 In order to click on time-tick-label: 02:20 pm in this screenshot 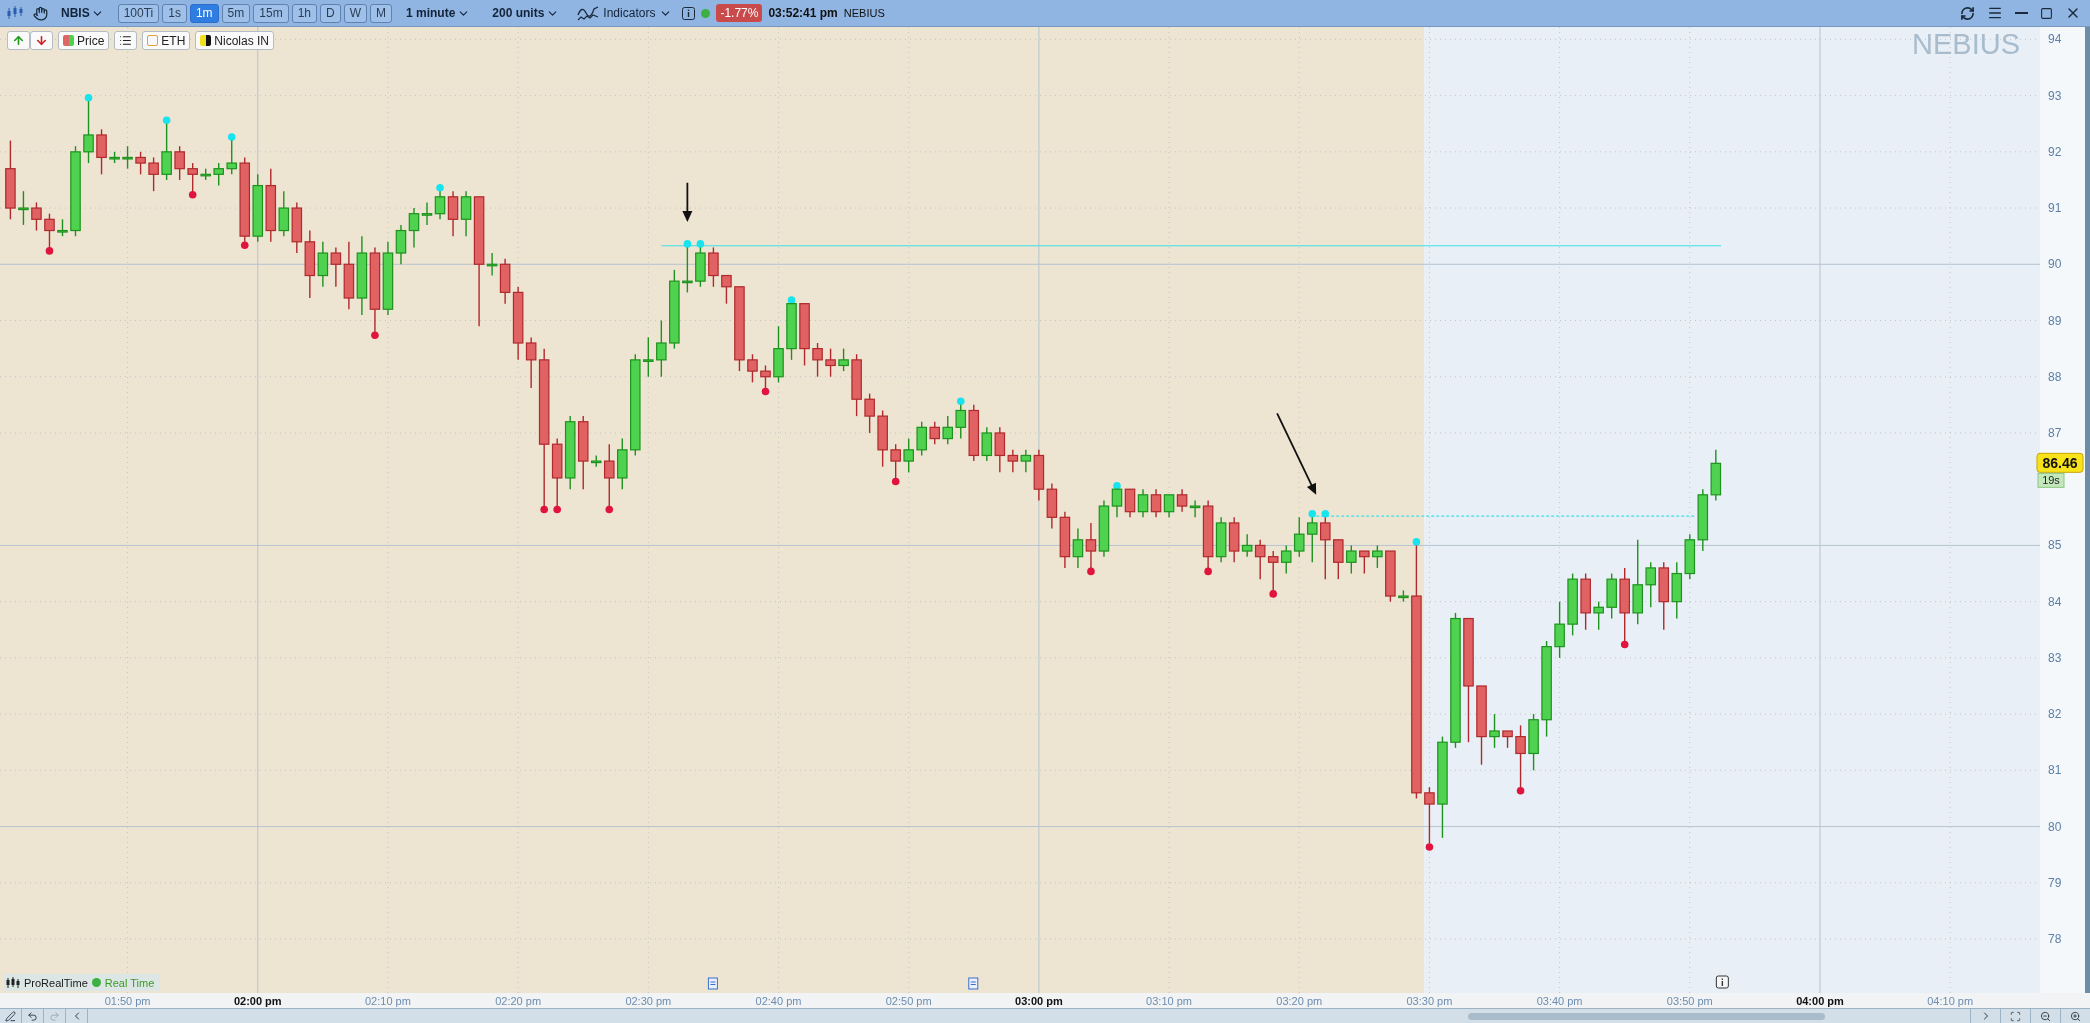, I will do `click(518, 1001)`.